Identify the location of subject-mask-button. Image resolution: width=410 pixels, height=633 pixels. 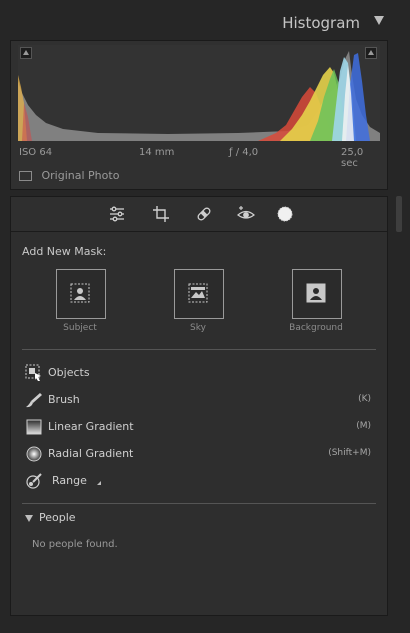
(81, 294).